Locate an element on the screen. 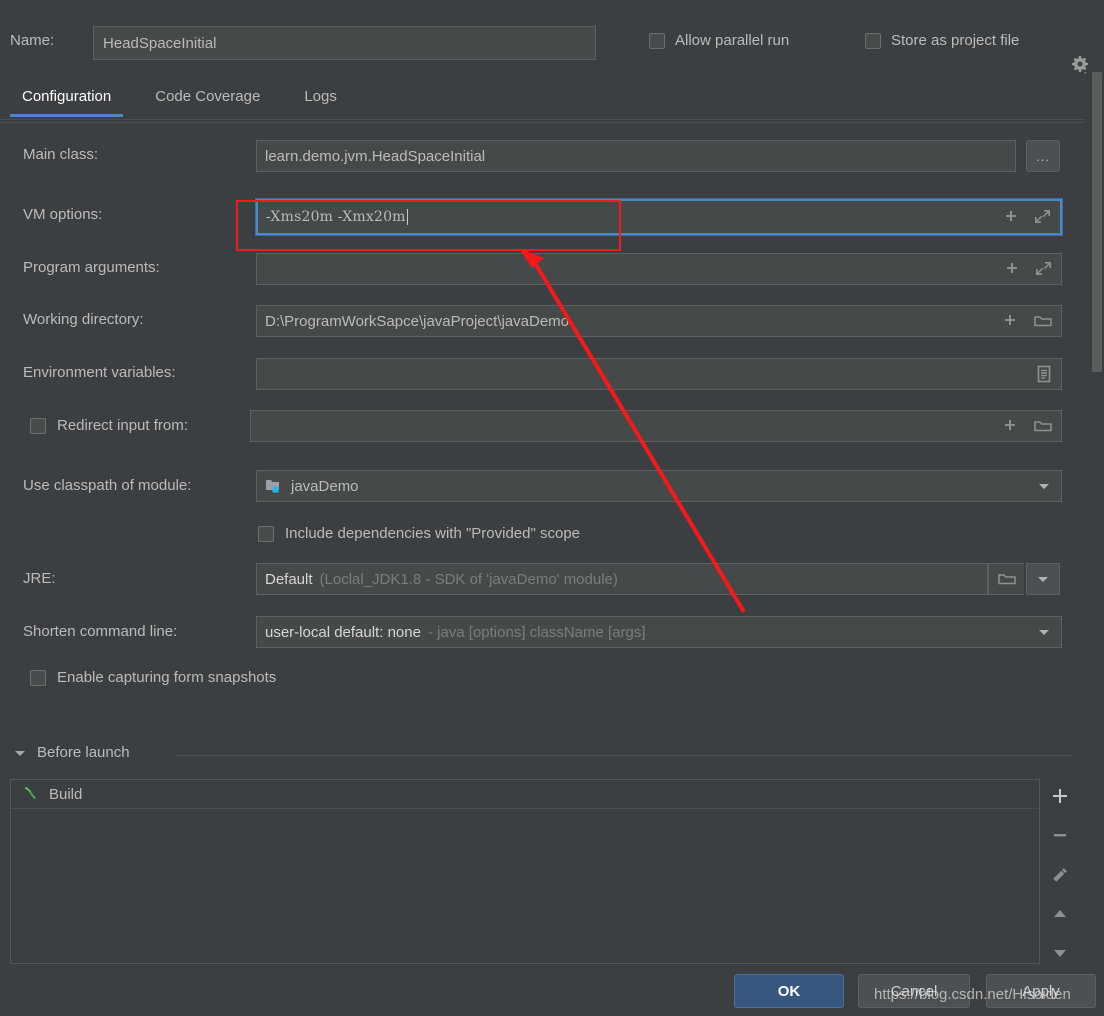 This screenshot has height=1016, width=1104. jre-value: Default is located at coordinates (289, 579).